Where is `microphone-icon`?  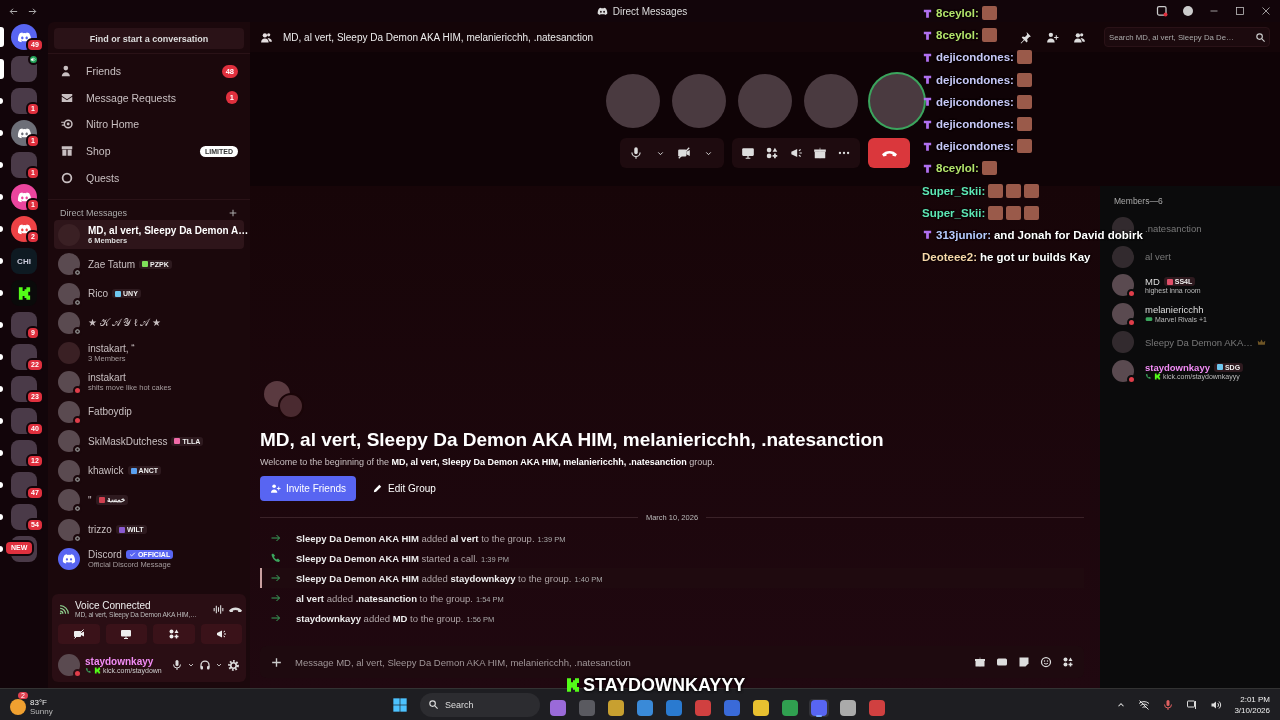 microphone-icon is located at coordinates (177, 665).